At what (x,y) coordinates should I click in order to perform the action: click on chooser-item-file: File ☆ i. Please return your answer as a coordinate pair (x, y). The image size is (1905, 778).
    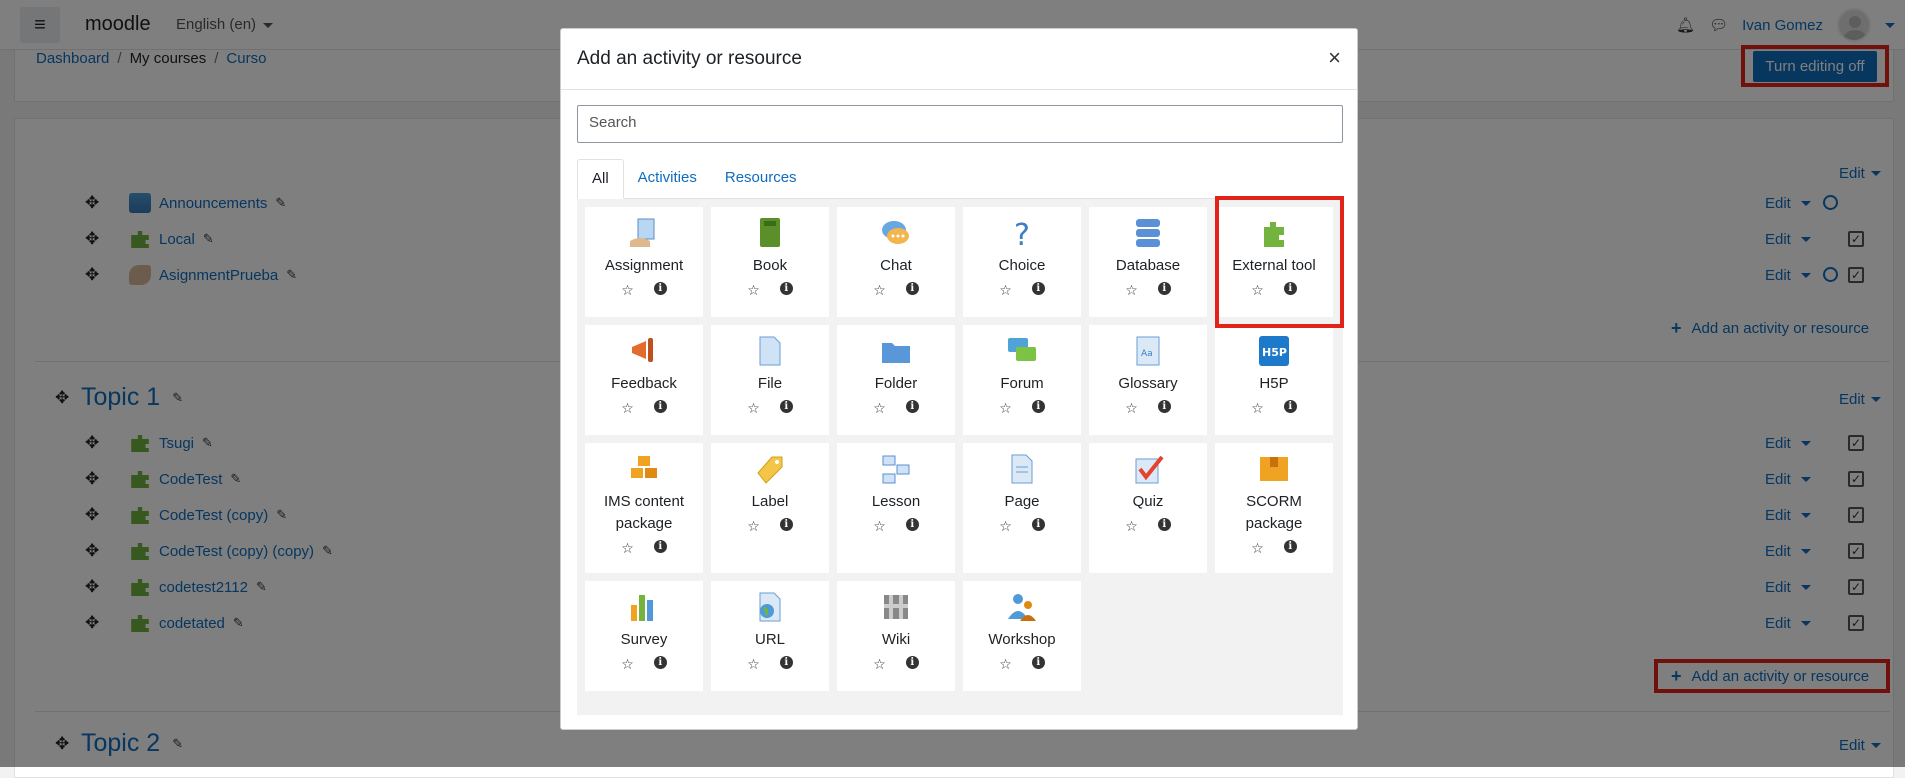
    Looking at the image, I should click on (770, 380).